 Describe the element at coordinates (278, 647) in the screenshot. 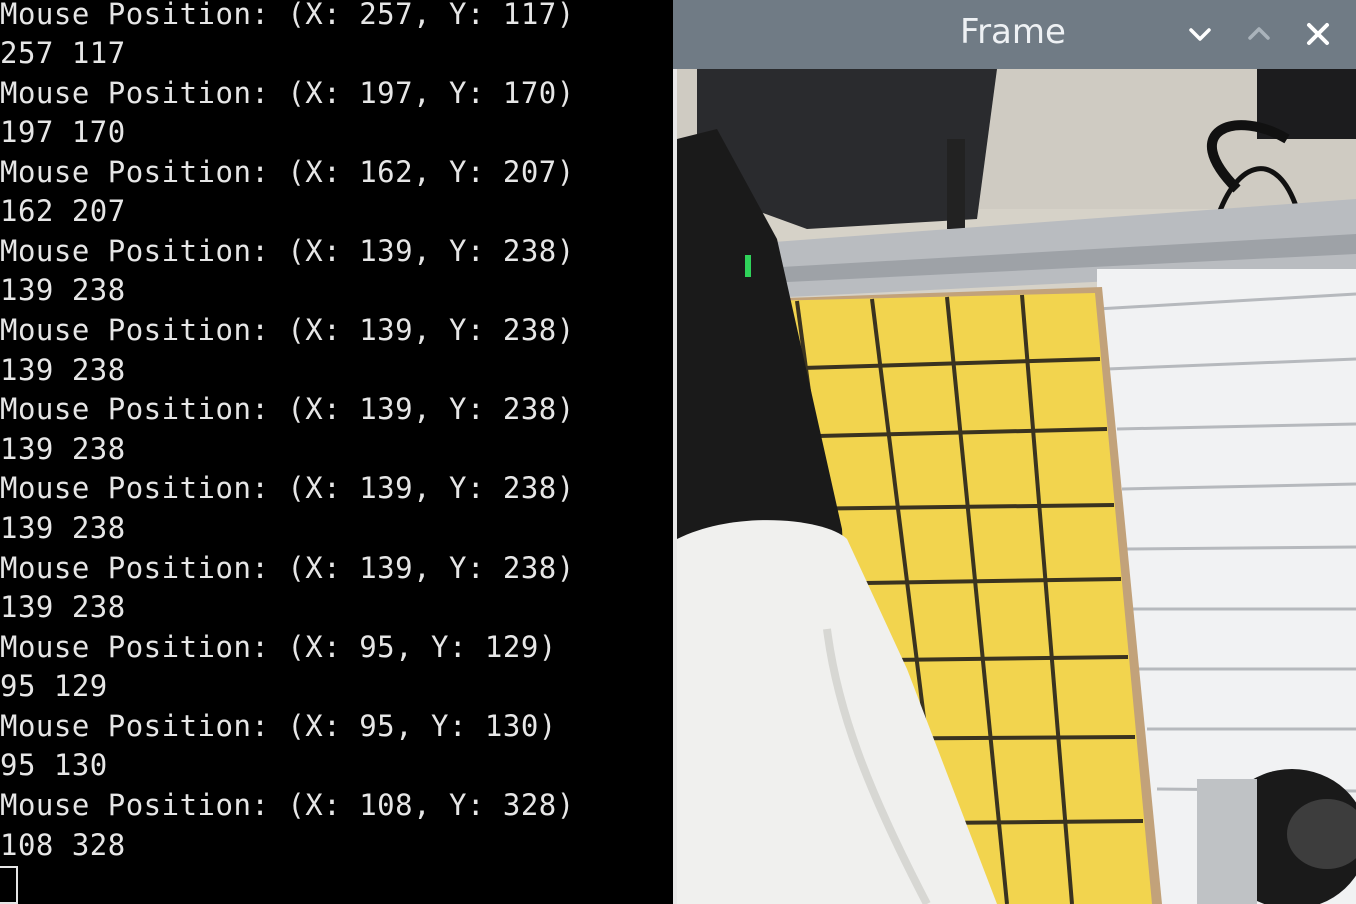

I see `terminal-line: Mouse Position: (X: 95, Y: 129)` at that location.